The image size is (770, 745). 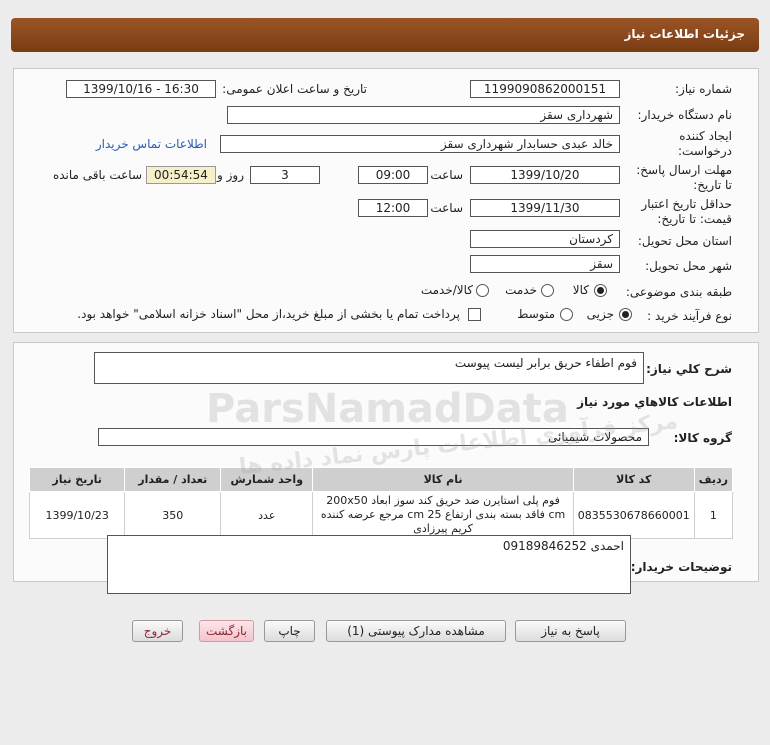 What do you see at coordinates (151, 144) in the screenshot?
I see `buyer-contact-link: اطلاعات تماس خریدار` at bounding box center [151, 144].